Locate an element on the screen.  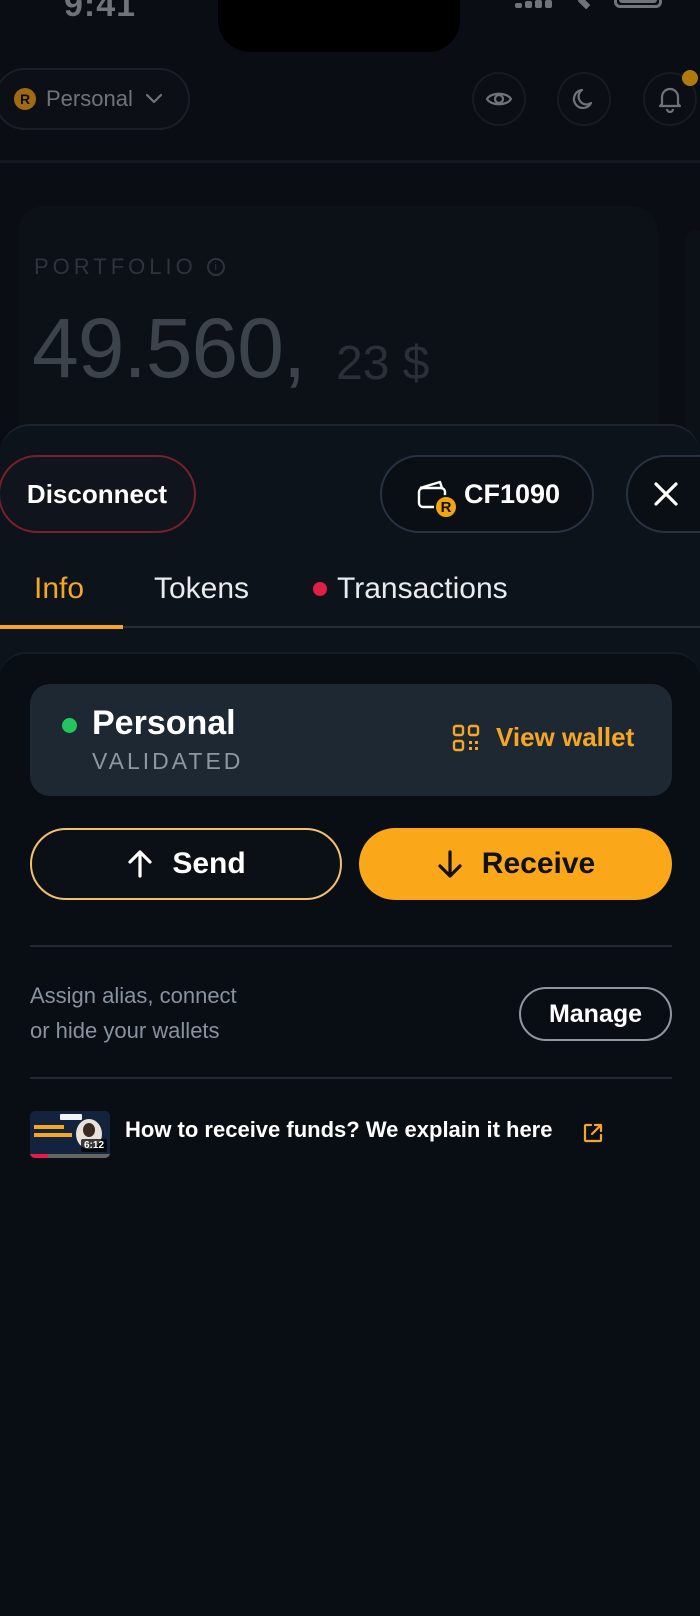
portfolio-decimals: 23 $ is located at coordinates (383, 363).